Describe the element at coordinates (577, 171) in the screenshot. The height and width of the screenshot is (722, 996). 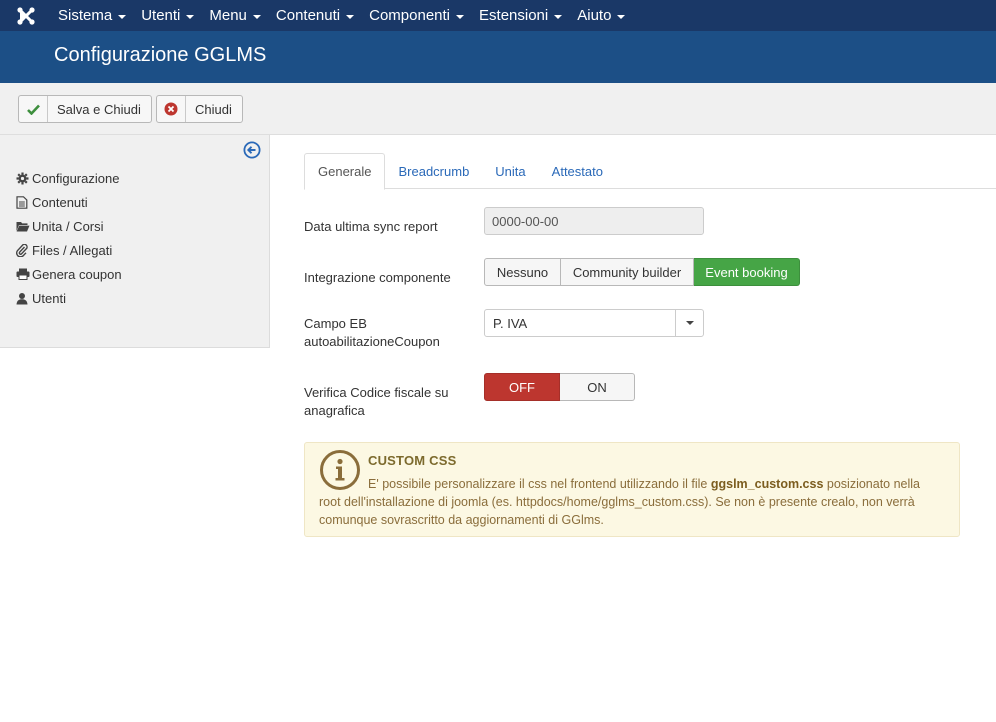
I see `tab-attestato: Attestato` at that location.